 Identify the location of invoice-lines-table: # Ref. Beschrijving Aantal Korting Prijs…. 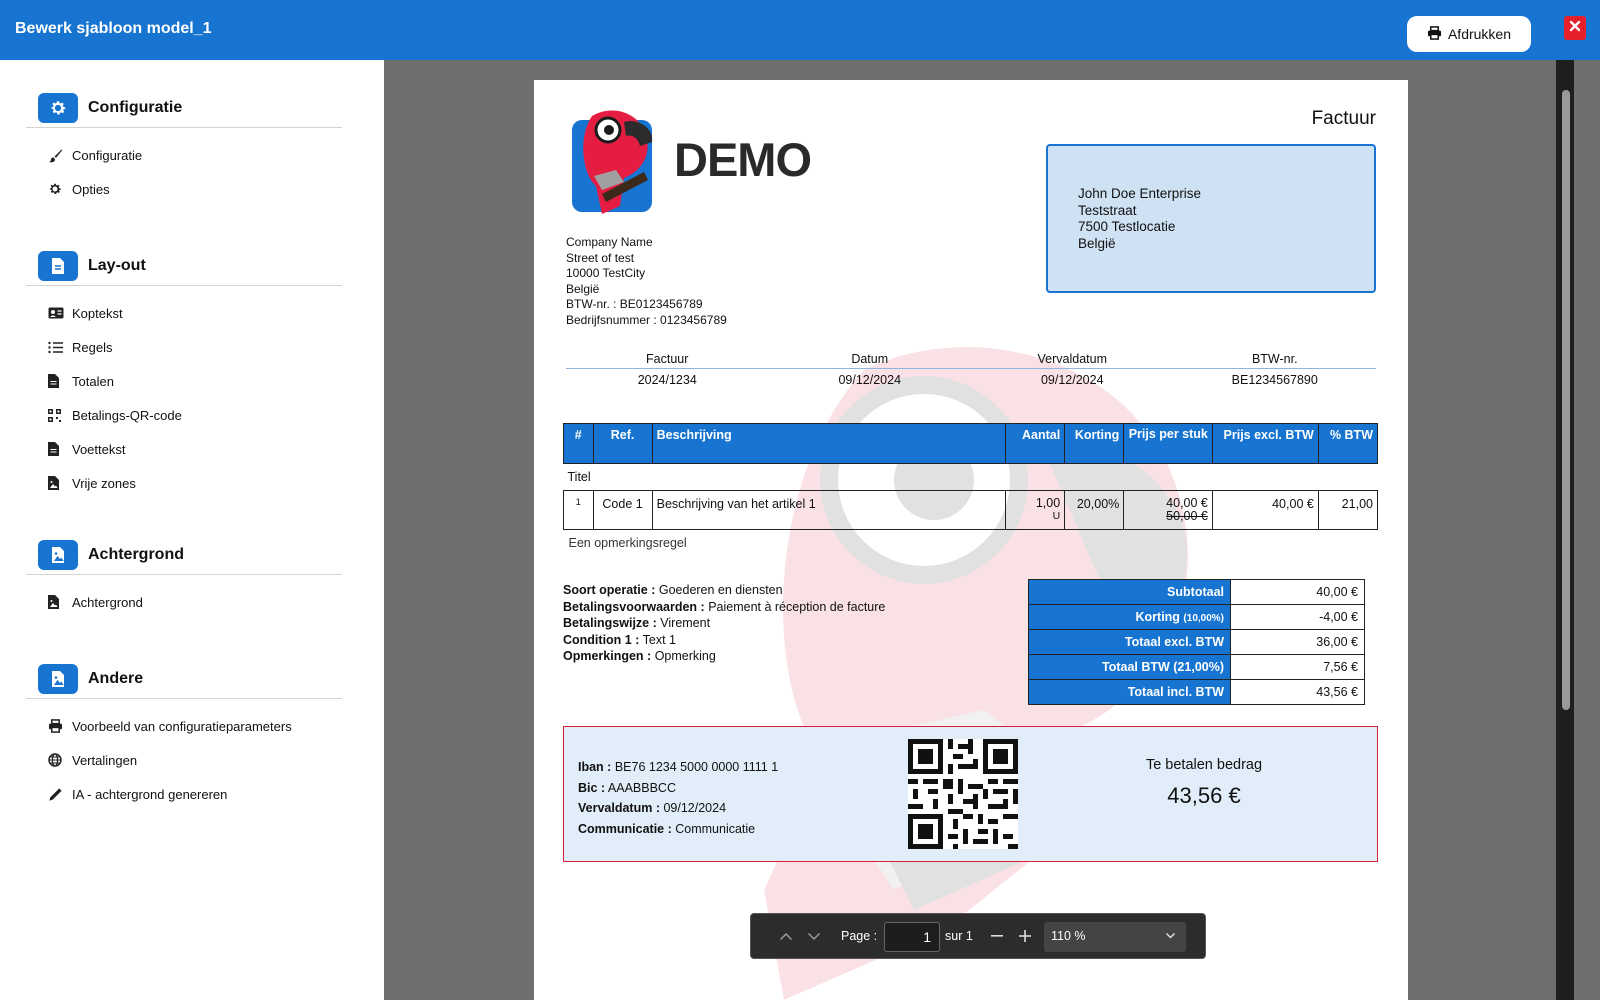
(971, 490).